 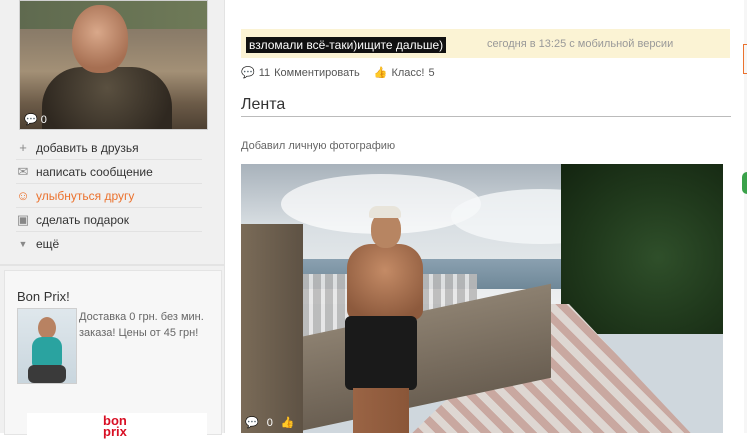 What do you see at coordinates (263, 104) in the screenshot?
I see `feed-title: Лента` at bounding box center [263, 104].